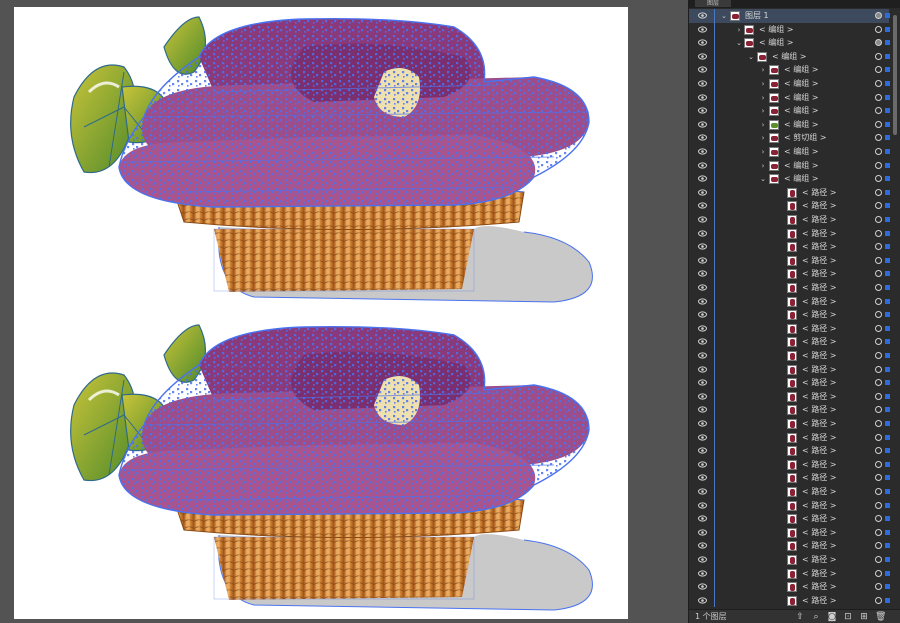  I want to click on chevron-down-icon: ⌄, so click(751, 56).